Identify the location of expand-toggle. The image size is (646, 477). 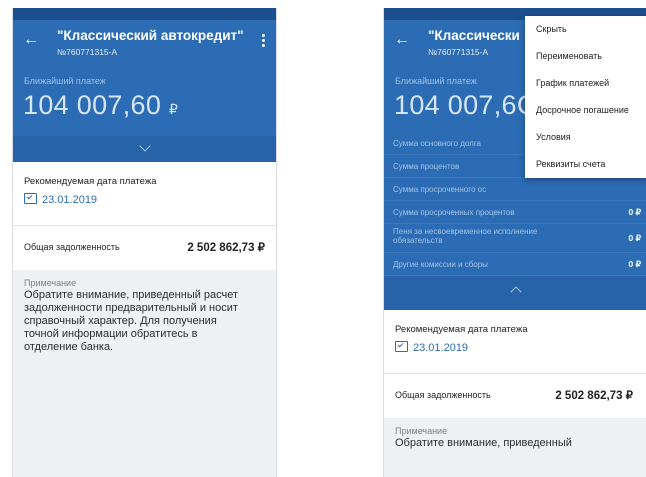
(144, 149).